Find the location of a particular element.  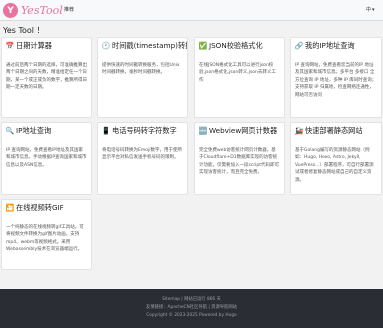

train-icon: 🚂 is located at coordinates (299, 131).